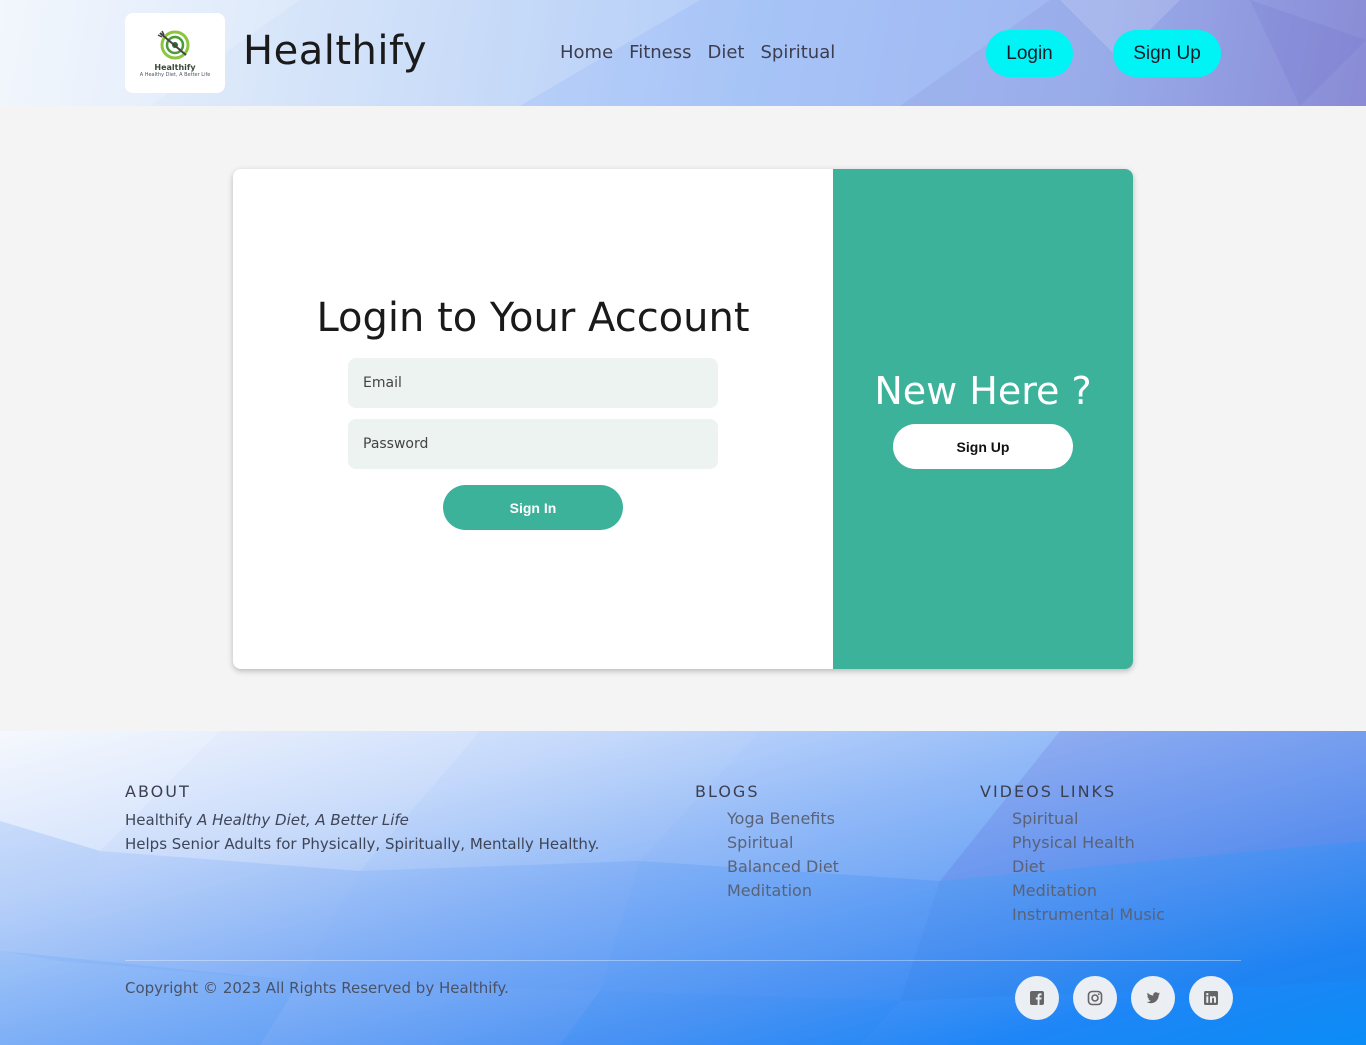  Describe the element at coordinates (474, 988) in the screenshot. I see `copyright-brand-link: Healthify.` at that location.